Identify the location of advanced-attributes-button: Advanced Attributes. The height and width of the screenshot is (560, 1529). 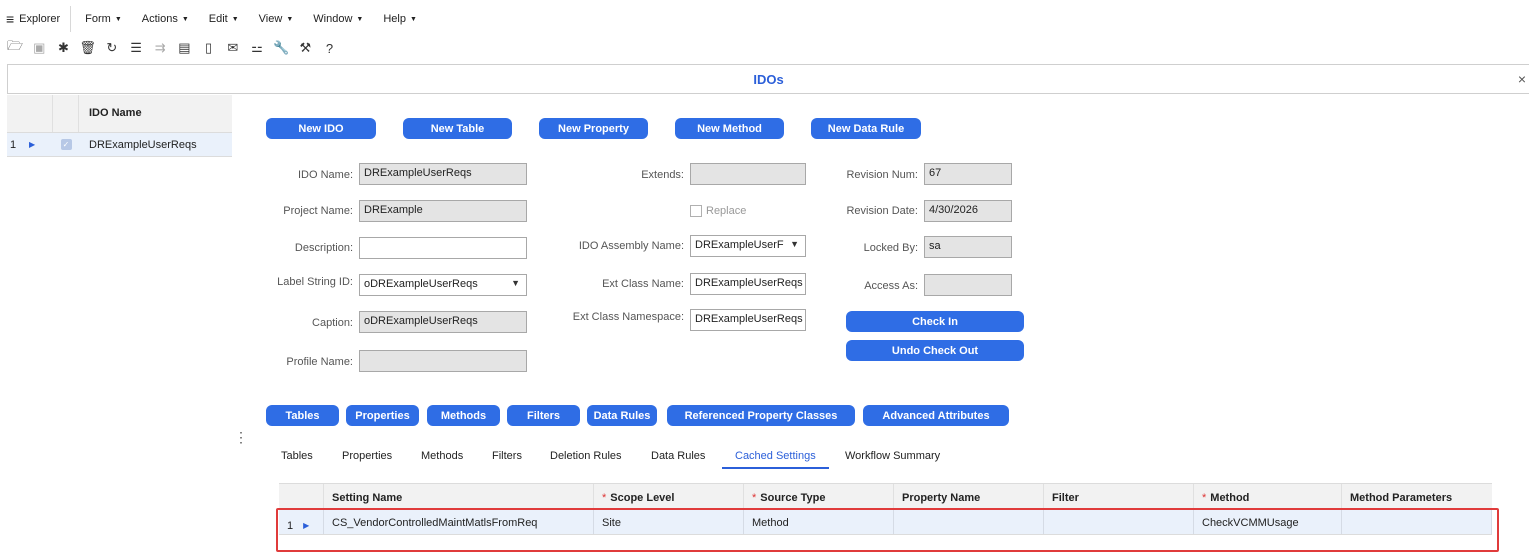
(936, 415).